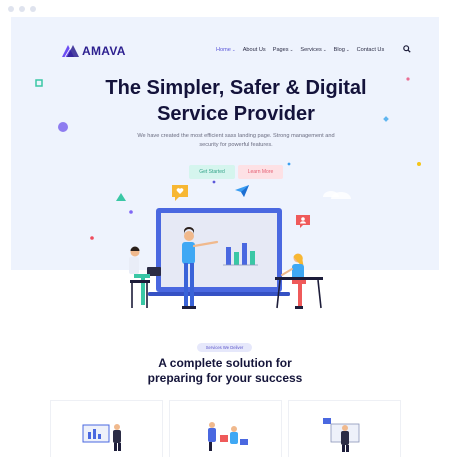 The image size is (450, 457). What do you see at coordinates (180, 193) in the screenshot?
I see `heart-message-icon` at bounding box center [180, 193].